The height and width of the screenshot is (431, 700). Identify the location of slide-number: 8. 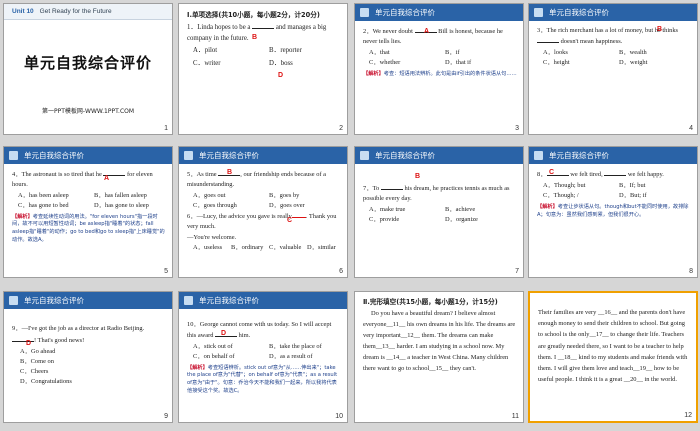
(691, 271).